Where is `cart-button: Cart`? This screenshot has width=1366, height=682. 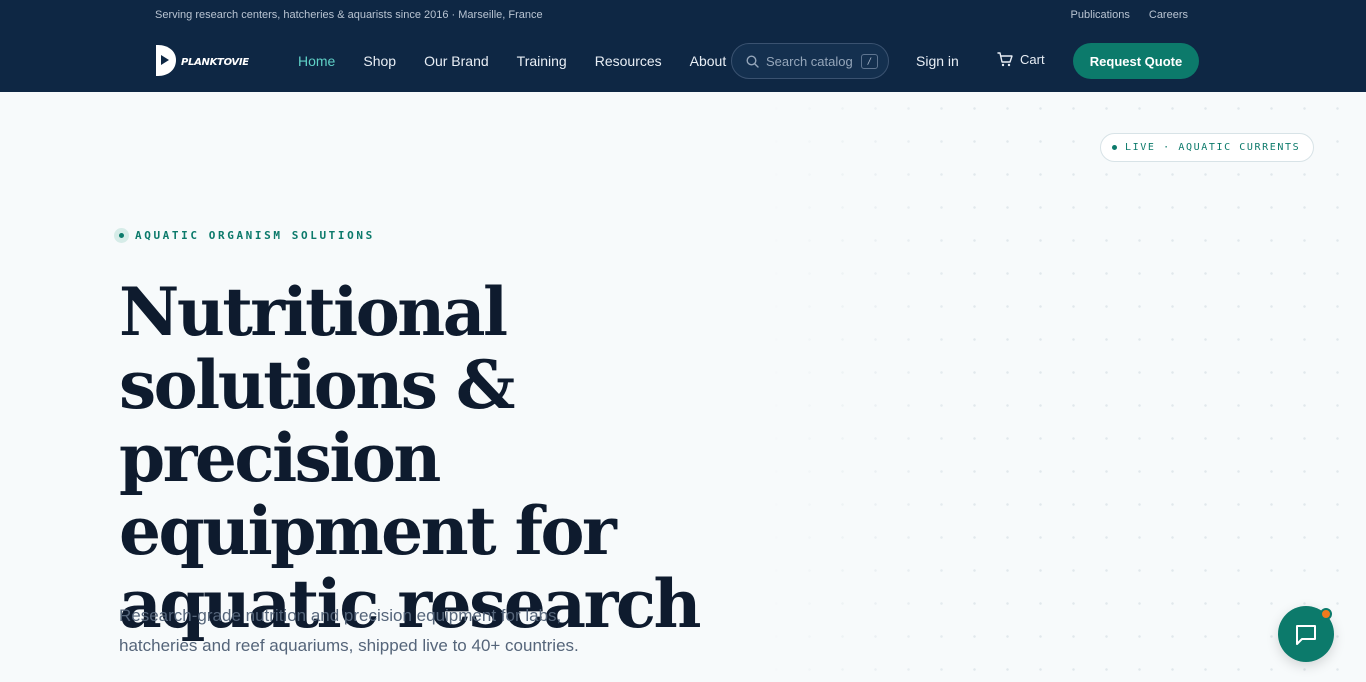 cart-button: Cart is located at coordinates (1021, 59).